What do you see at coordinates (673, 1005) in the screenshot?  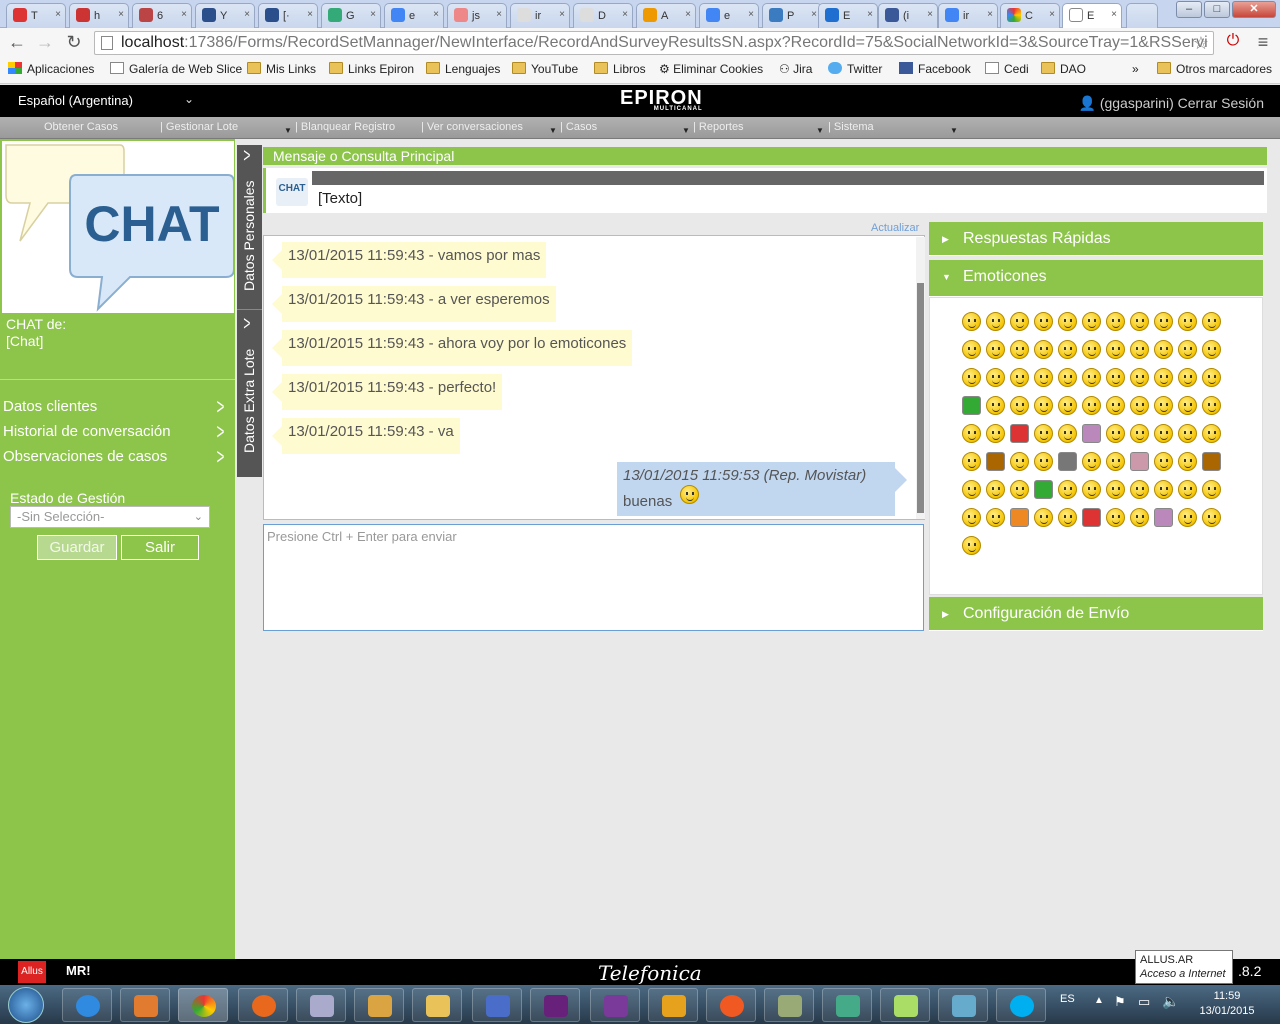 I see `outlook-taskbar-icon` at bounding box center [673, 1005].